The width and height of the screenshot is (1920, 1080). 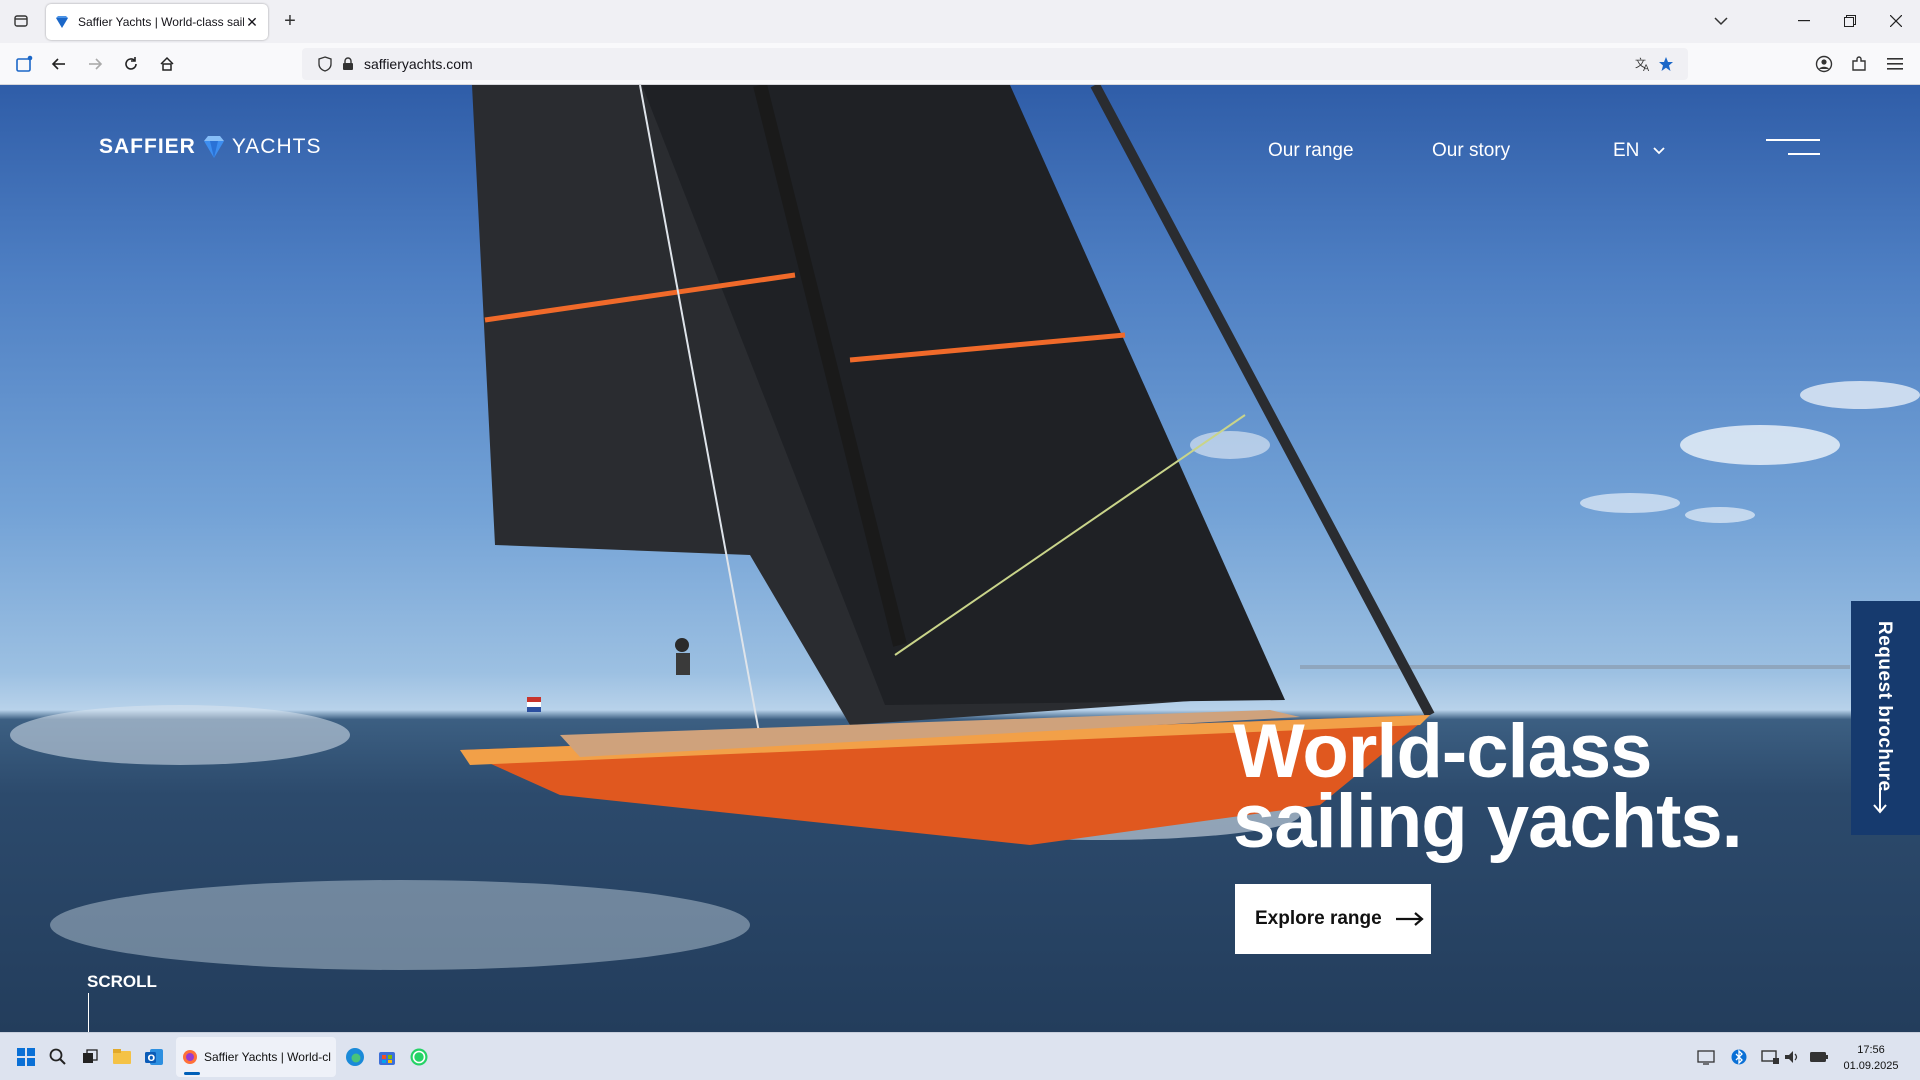 I want to click on account-icon, so click(x=1824, y=64).